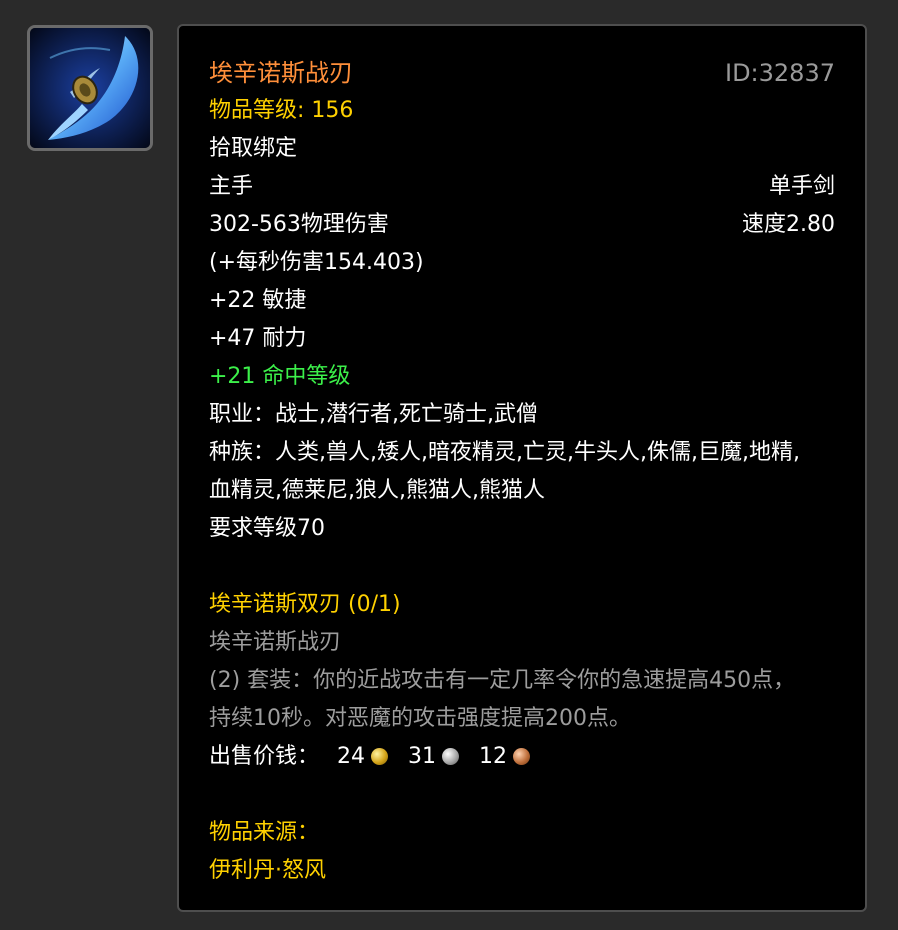 This screenshot has height=930, width=898. I want to click on gold-coin-icon, so click(380, 756).